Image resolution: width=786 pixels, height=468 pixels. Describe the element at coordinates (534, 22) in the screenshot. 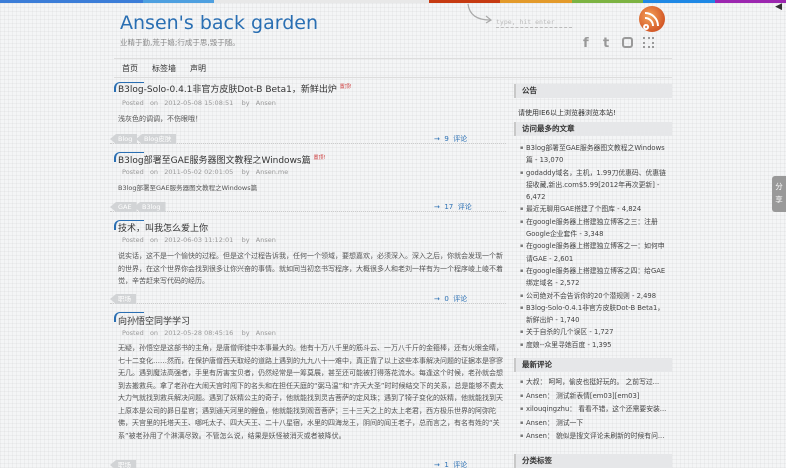

I see `search-input` at that location.